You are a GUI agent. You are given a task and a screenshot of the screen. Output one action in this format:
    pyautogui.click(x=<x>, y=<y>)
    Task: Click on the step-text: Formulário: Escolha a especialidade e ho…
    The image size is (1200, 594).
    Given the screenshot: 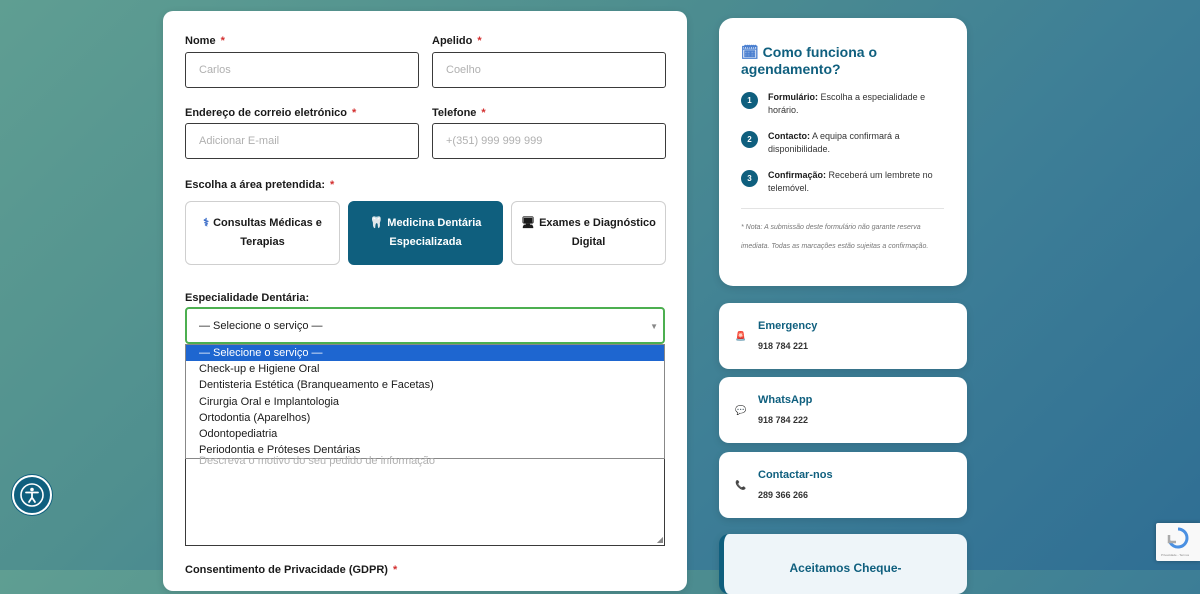 What is the action you would take?
    pyautogui.click(x=847, y=103)
    